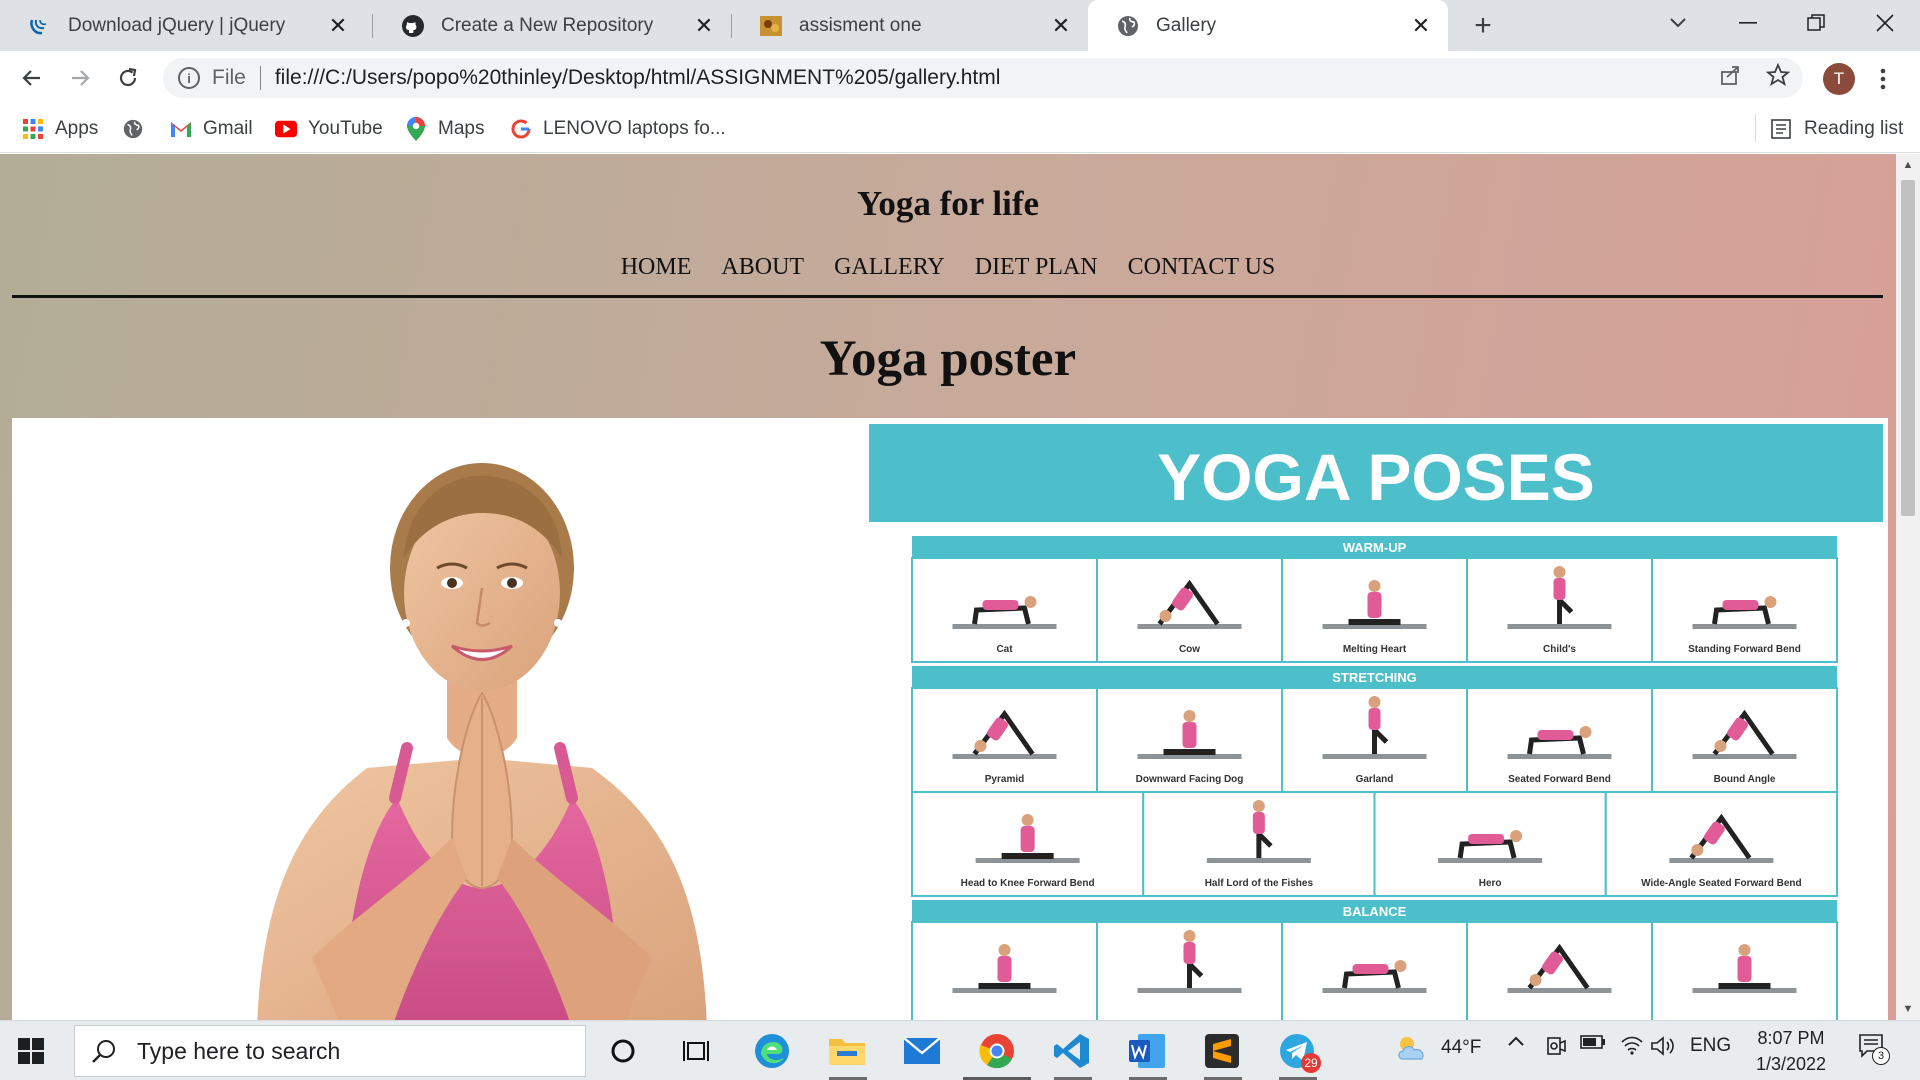 Image resolution: width=1920 pixels, height=1080 pixels. Describe the element at coordinates (330, 1051) in the screenshot. I see `taskbar-search-box: Type here to search` at that location.